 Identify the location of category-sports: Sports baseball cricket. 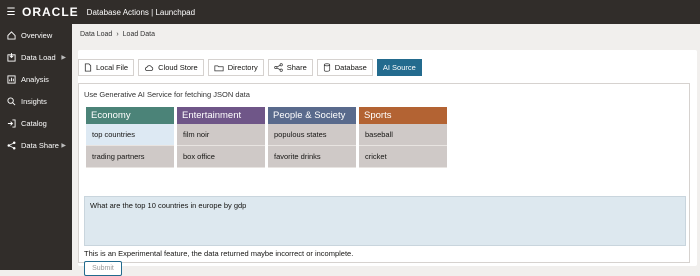
(403, 137).